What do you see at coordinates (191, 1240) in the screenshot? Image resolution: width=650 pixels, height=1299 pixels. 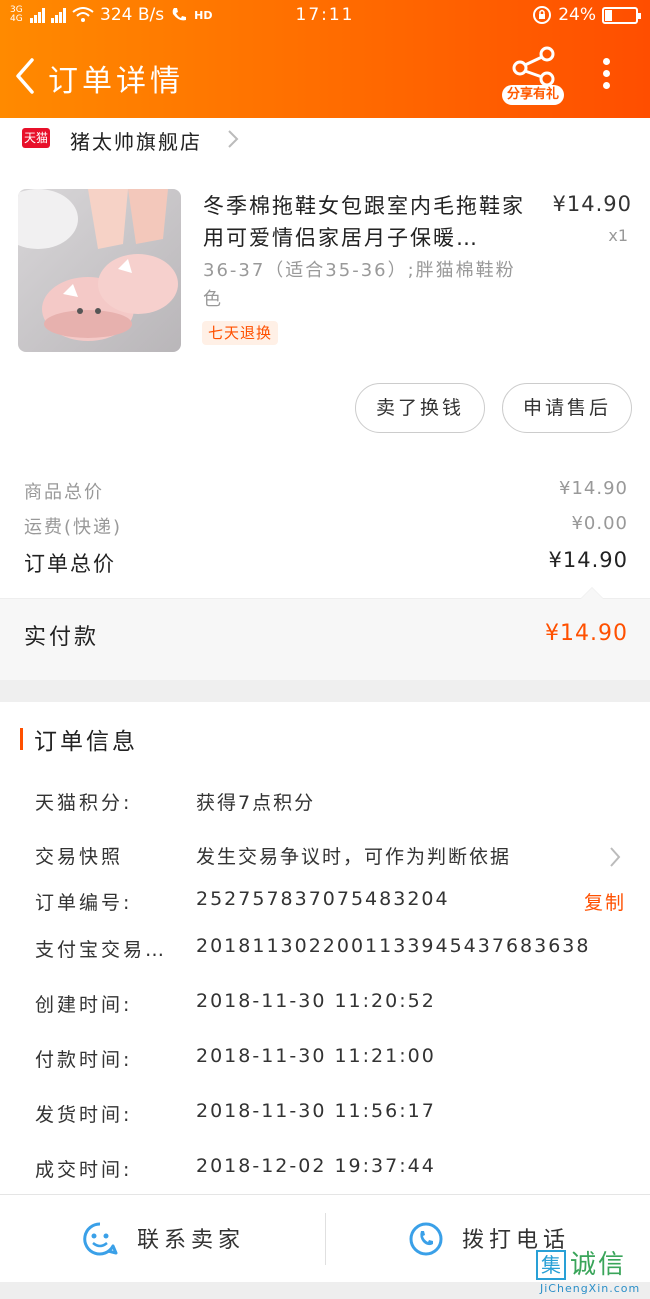 I see `contact-seller-label: 联系卖家` at bounding box center [191, 1240].